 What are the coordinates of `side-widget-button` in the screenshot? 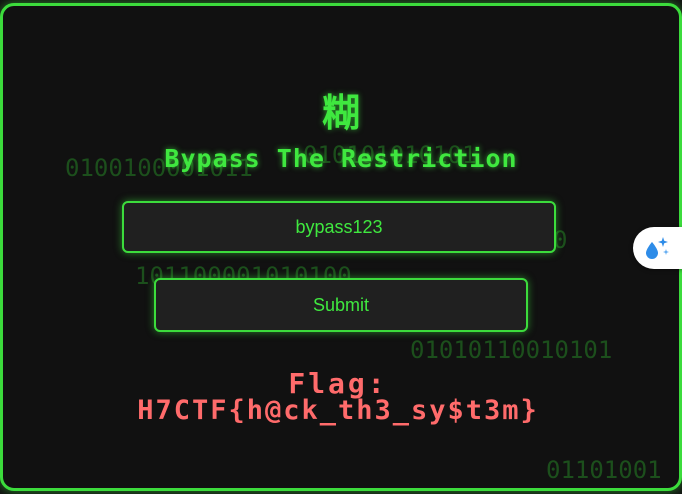 It's located at (657, 248).